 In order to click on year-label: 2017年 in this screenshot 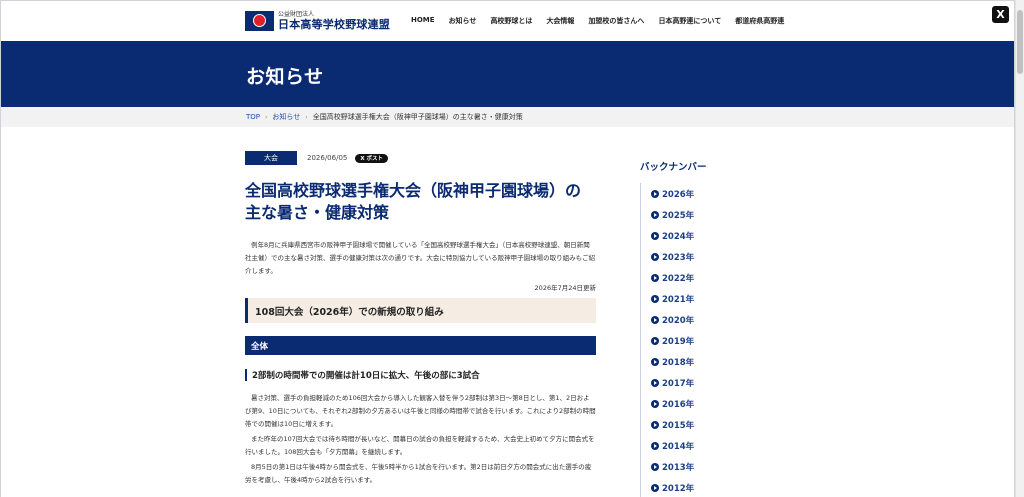, I will do `click(678, 383)`.